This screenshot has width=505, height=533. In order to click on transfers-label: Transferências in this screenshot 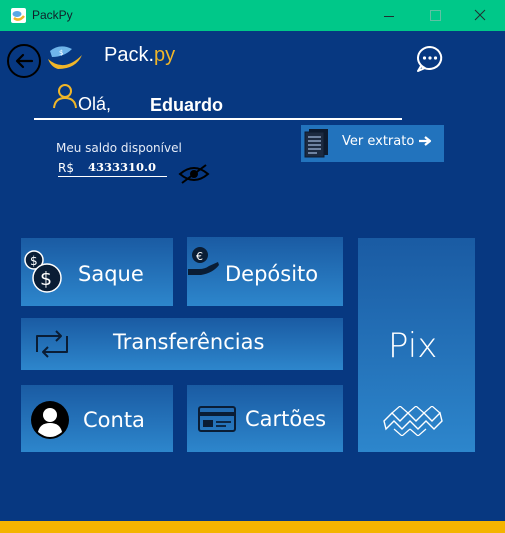, I will do `click(189, 342)`.